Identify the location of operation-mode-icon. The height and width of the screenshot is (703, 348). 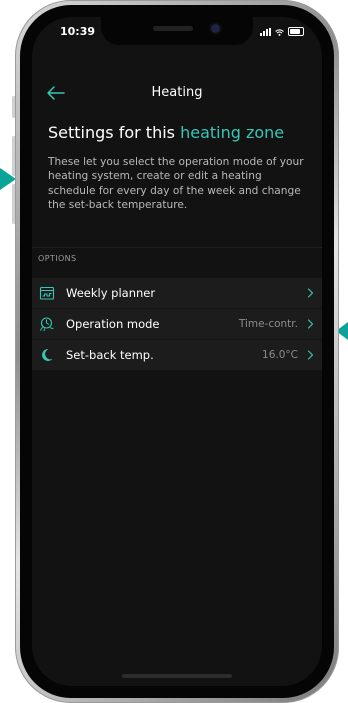
(47, 324).